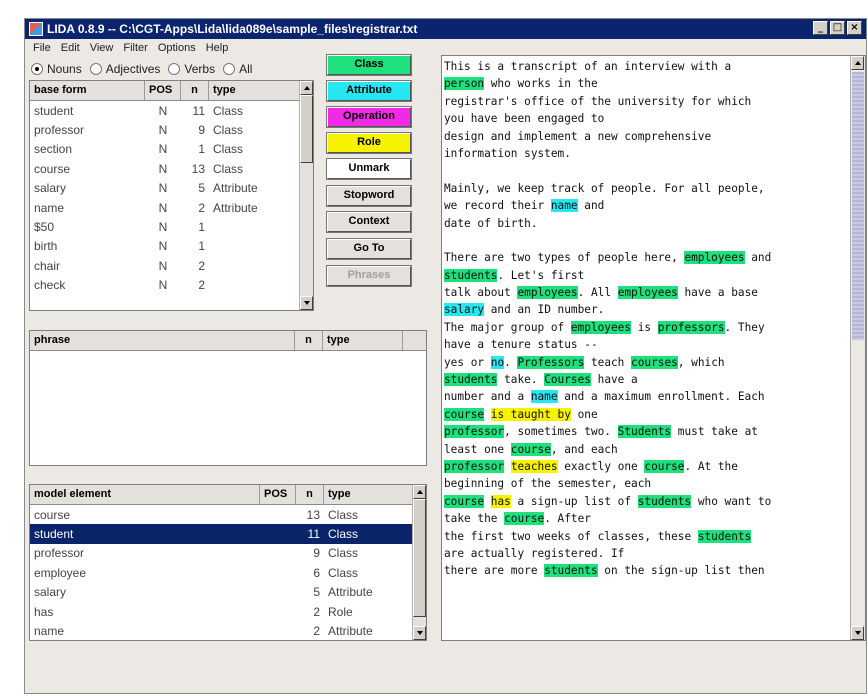  Describe the element at coordinates (464, 310) in the screenshot. I see `marked-attribute-word: salary` at that location.